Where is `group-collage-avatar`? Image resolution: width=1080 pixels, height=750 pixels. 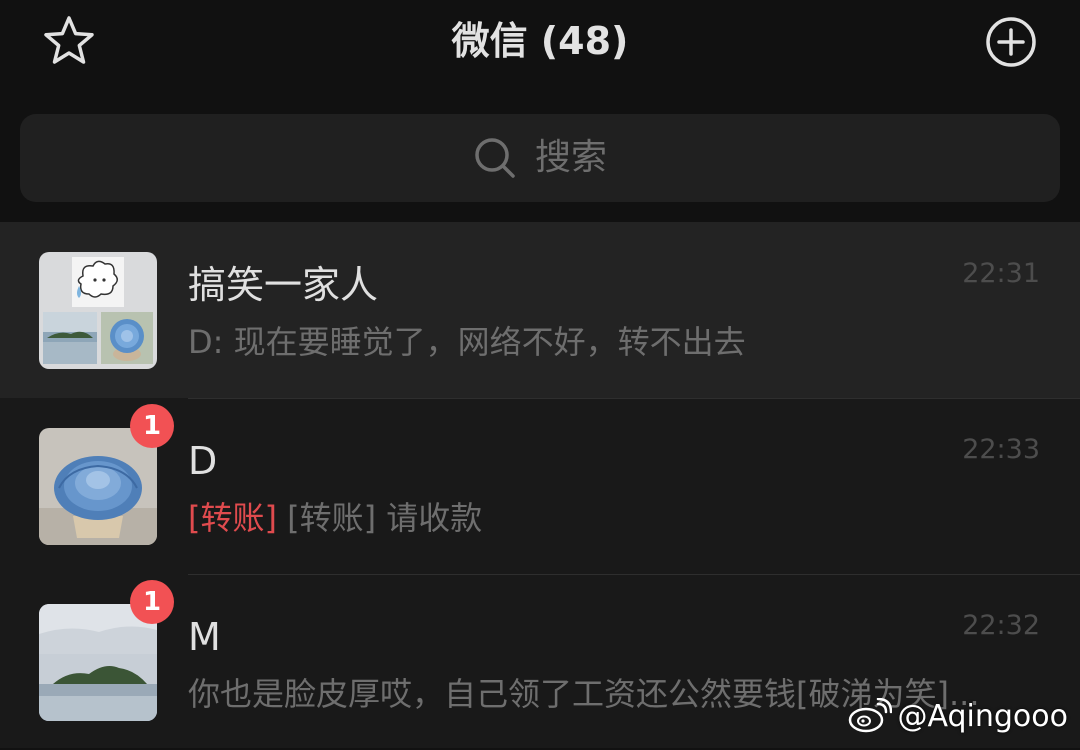 group-collage-avatar is located at coordinates (98, 310).